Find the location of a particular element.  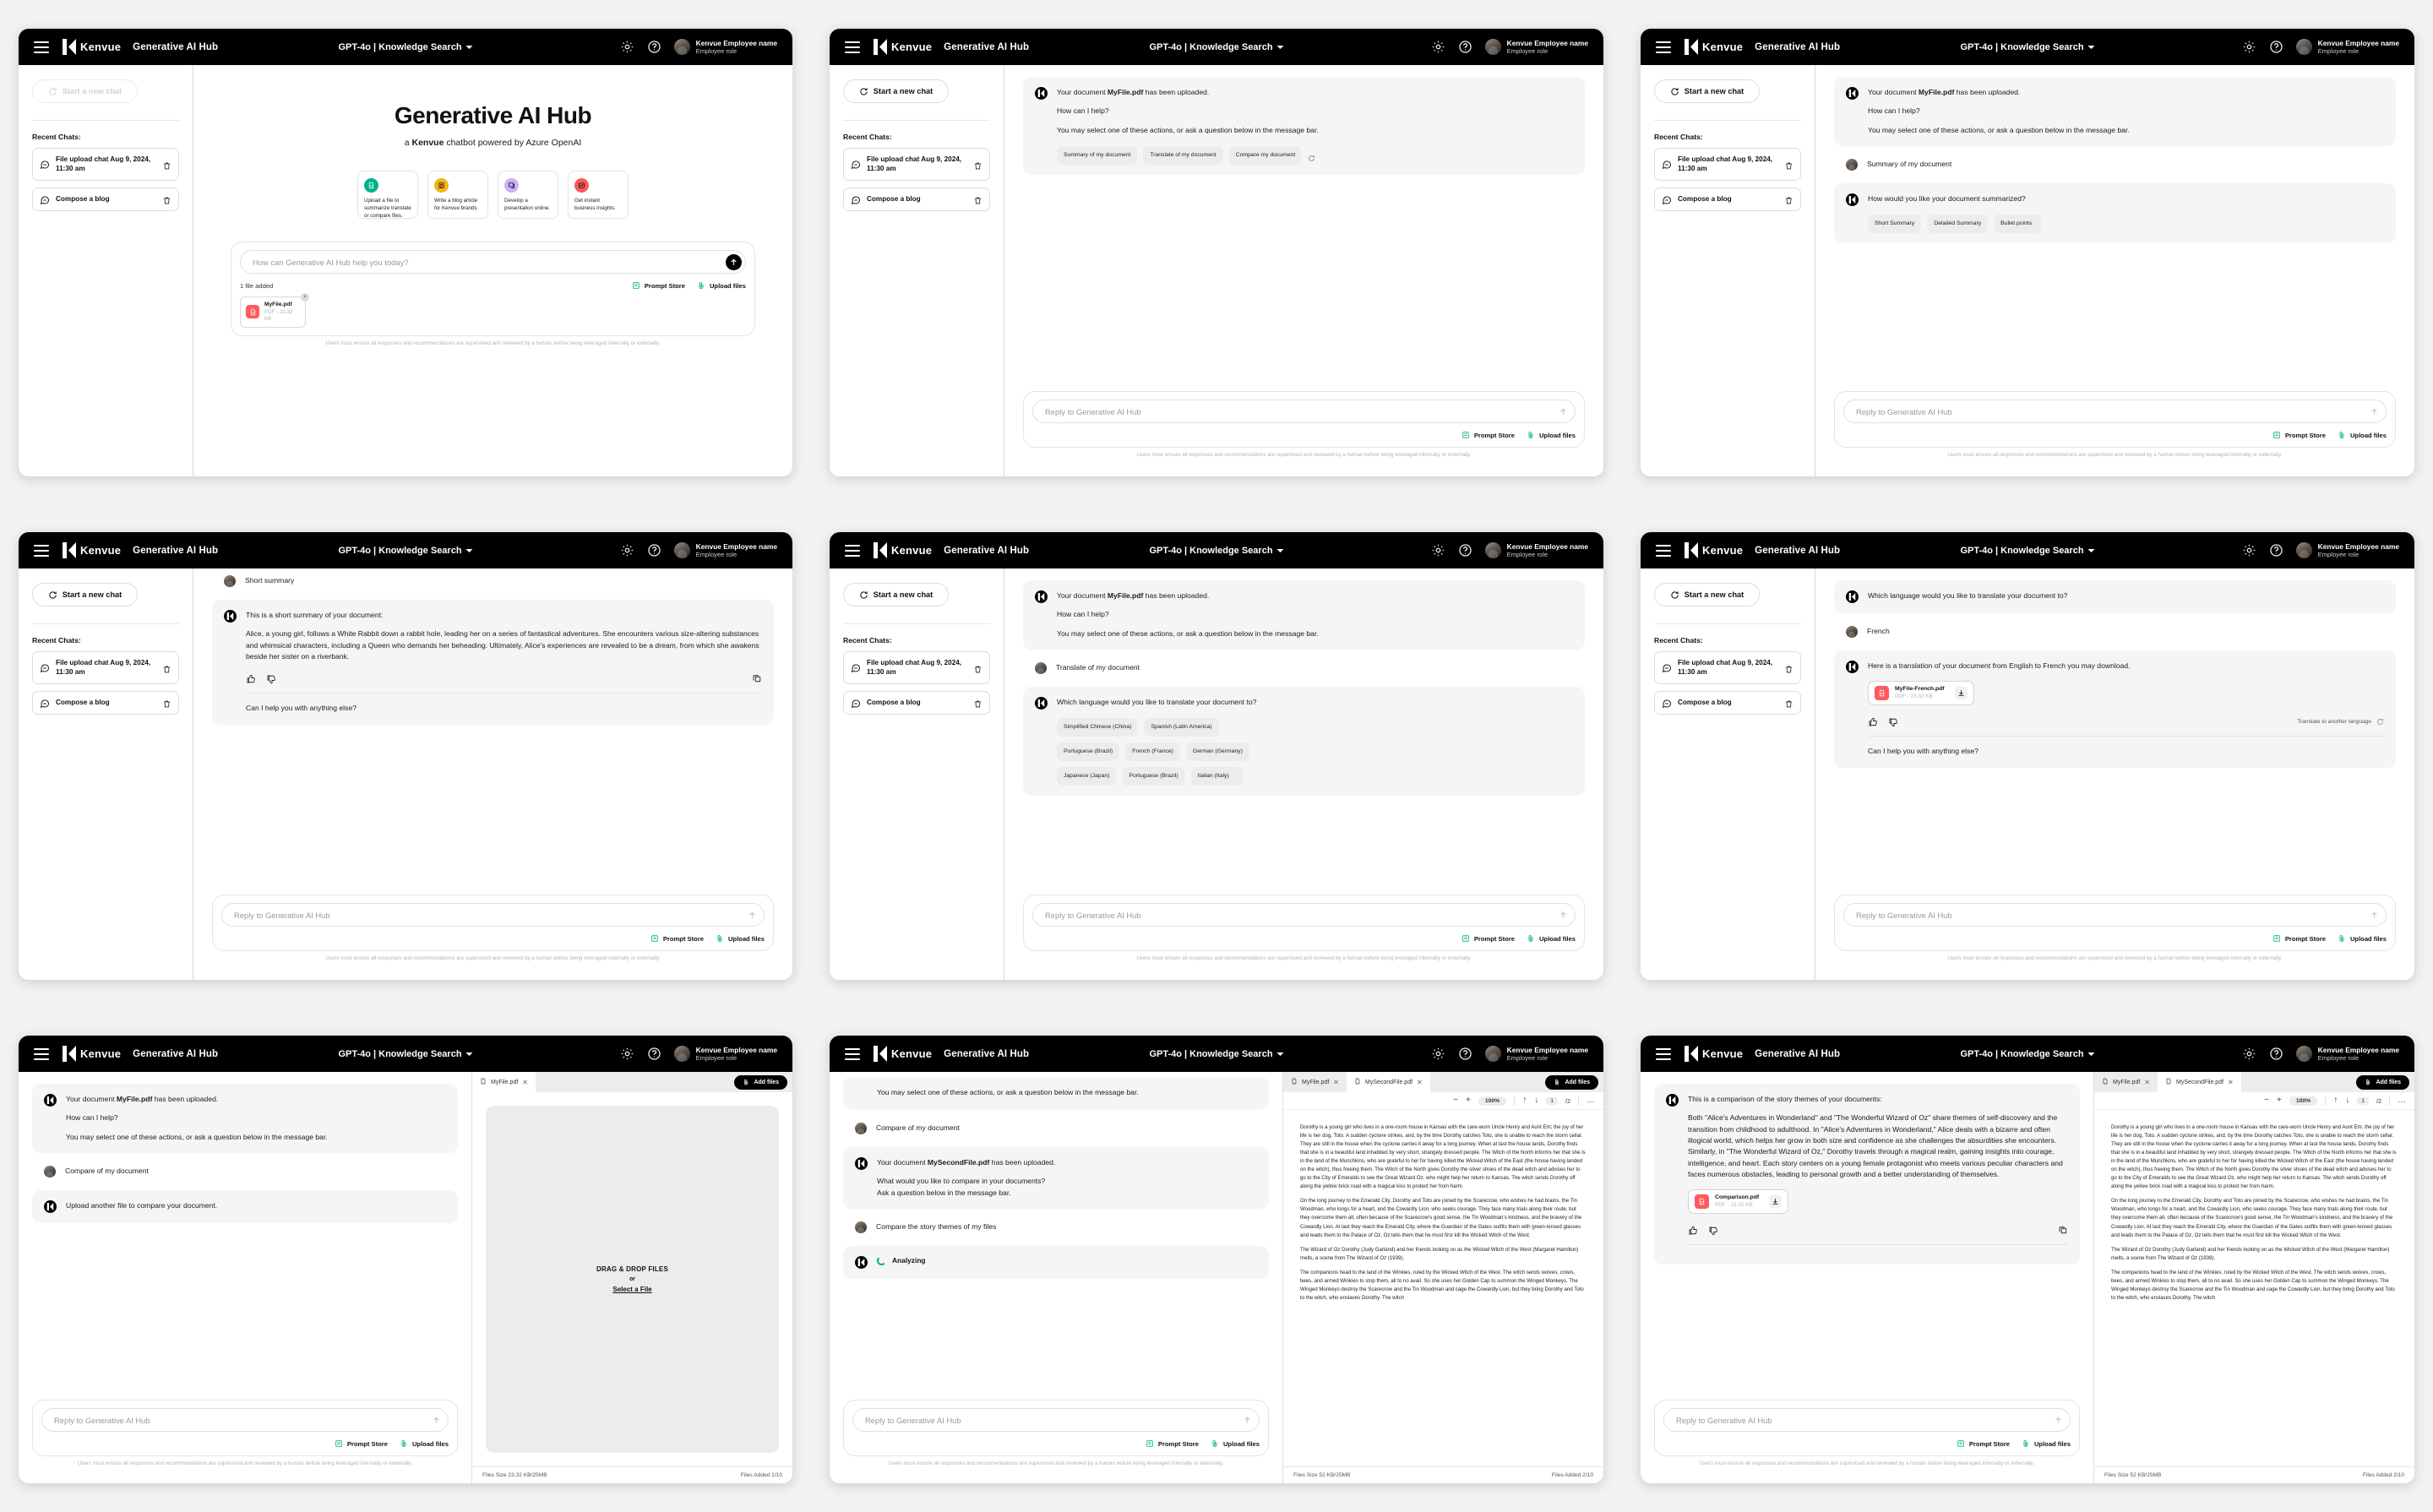

option-compare: Compare my document is located at coordinates (1266, 155).